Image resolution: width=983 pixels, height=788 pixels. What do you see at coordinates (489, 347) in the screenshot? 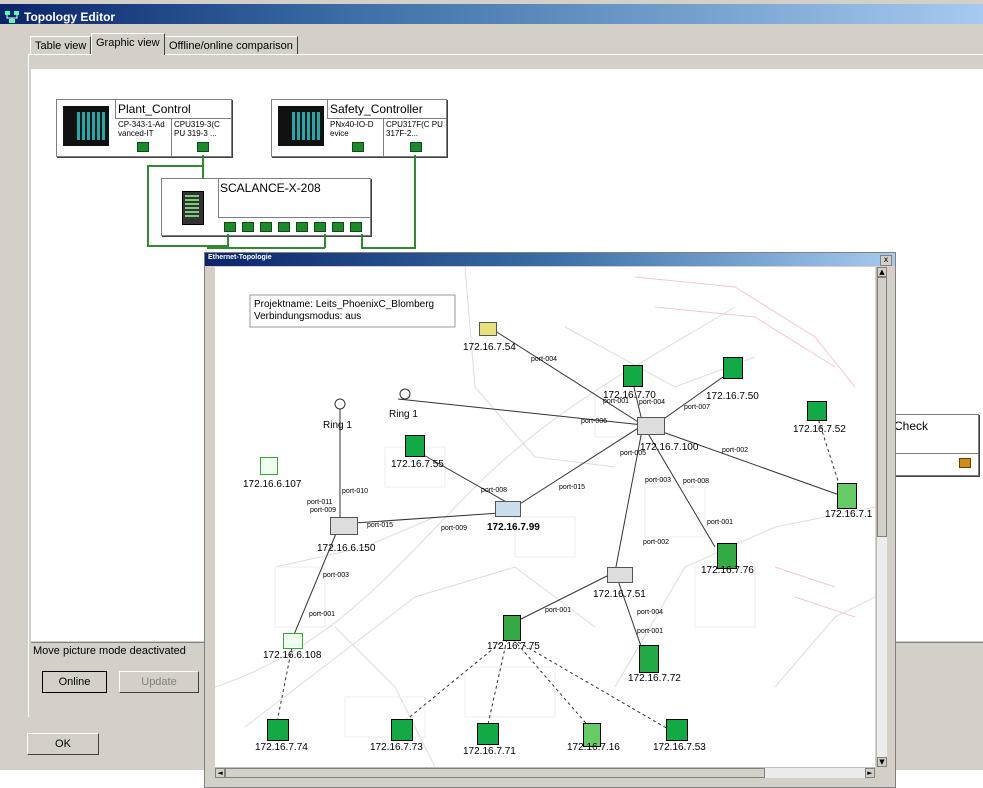
I see `node-label: 172.16.7.54` at bounding box center [489, 347].